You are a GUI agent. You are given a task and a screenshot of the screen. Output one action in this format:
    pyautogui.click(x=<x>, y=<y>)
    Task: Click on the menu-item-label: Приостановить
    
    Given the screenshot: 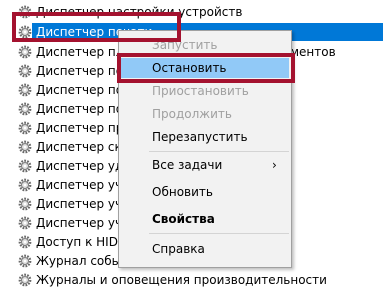 What is the action you would take?
    pyautogui.click(x=200, y=91)
    